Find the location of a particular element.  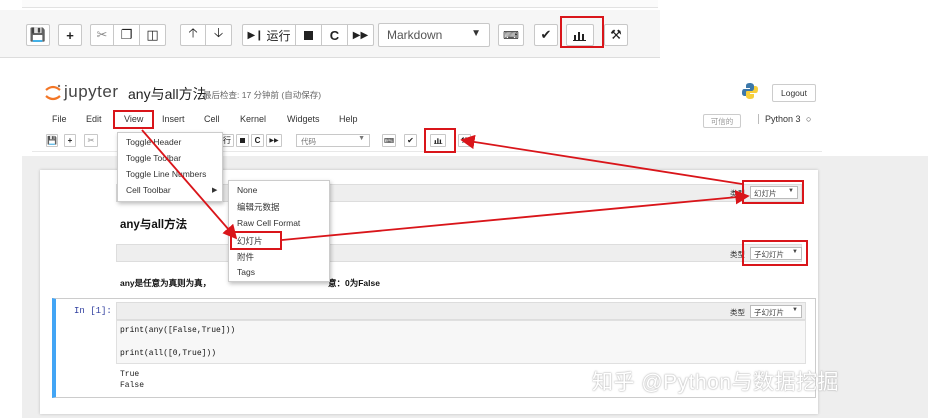

arrow-cell-type-to-toolbar is located at coordinates (601, 159).